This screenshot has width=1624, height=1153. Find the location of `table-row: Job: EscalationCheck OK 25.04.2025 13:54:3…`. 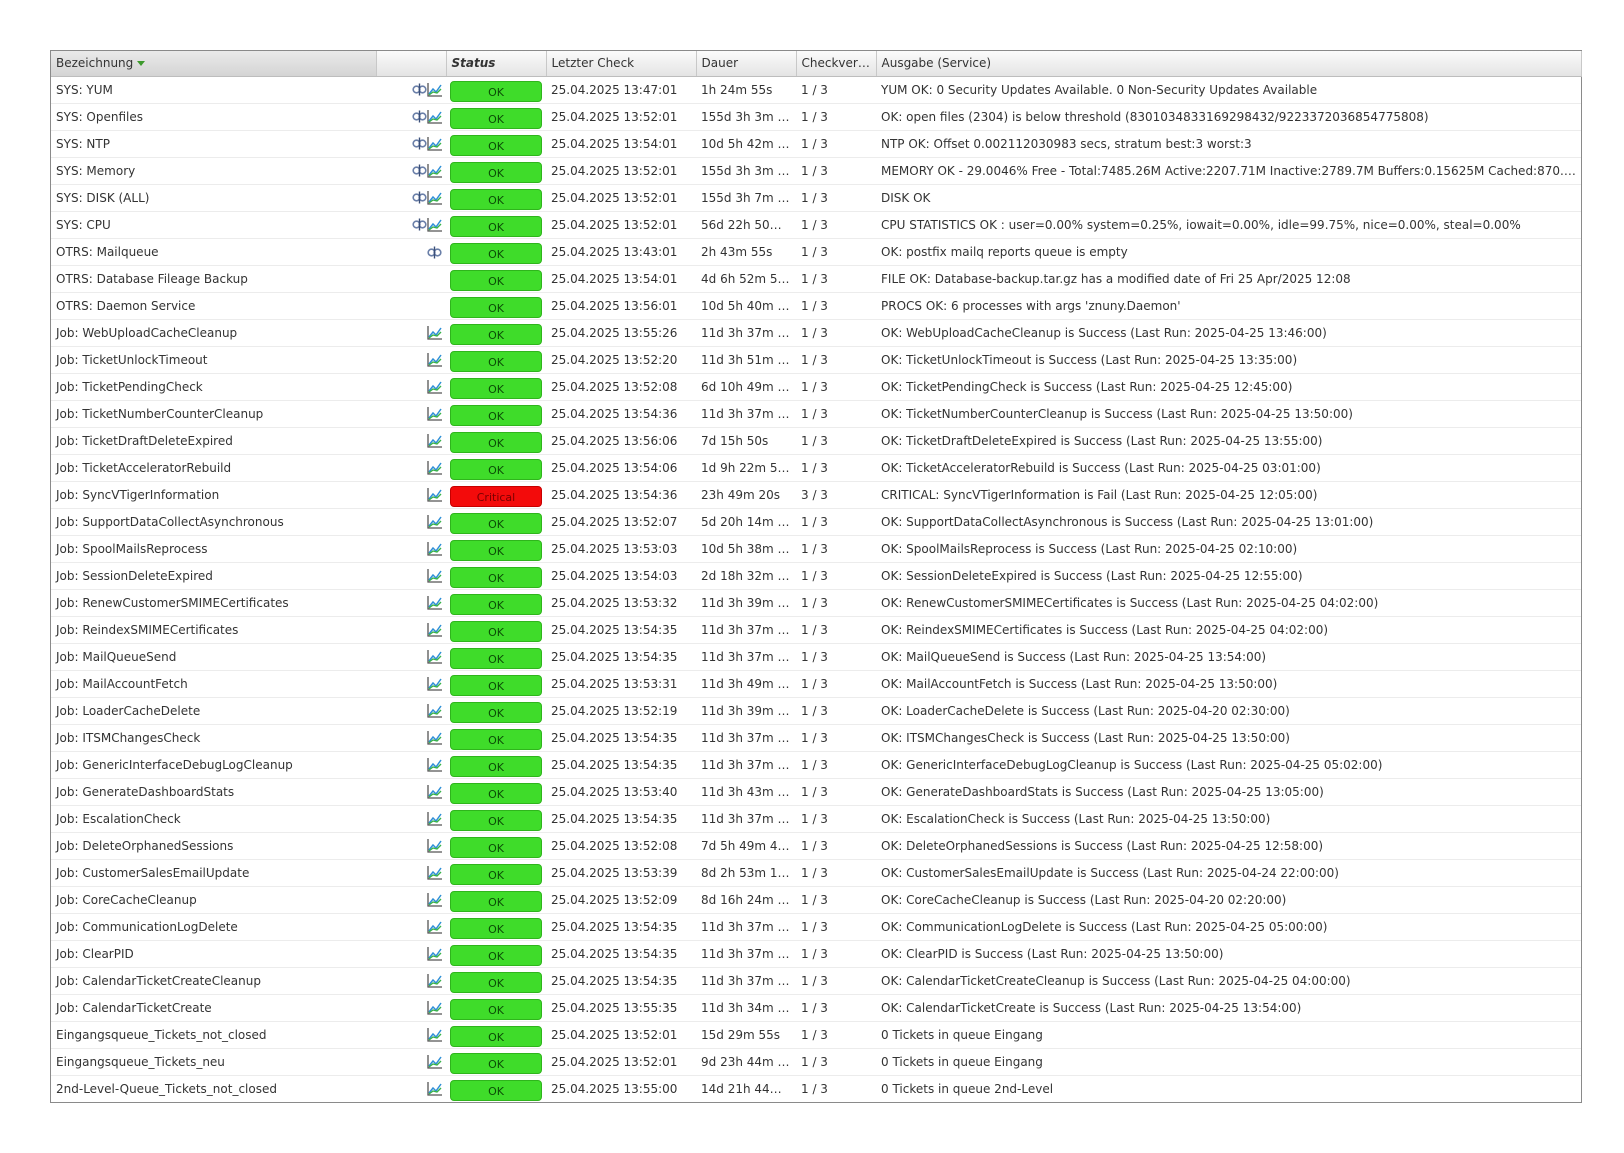

table-row: Job: EscalationCheck OK 25.04.2025 13:54:3… is located at coordinates (816, 819).